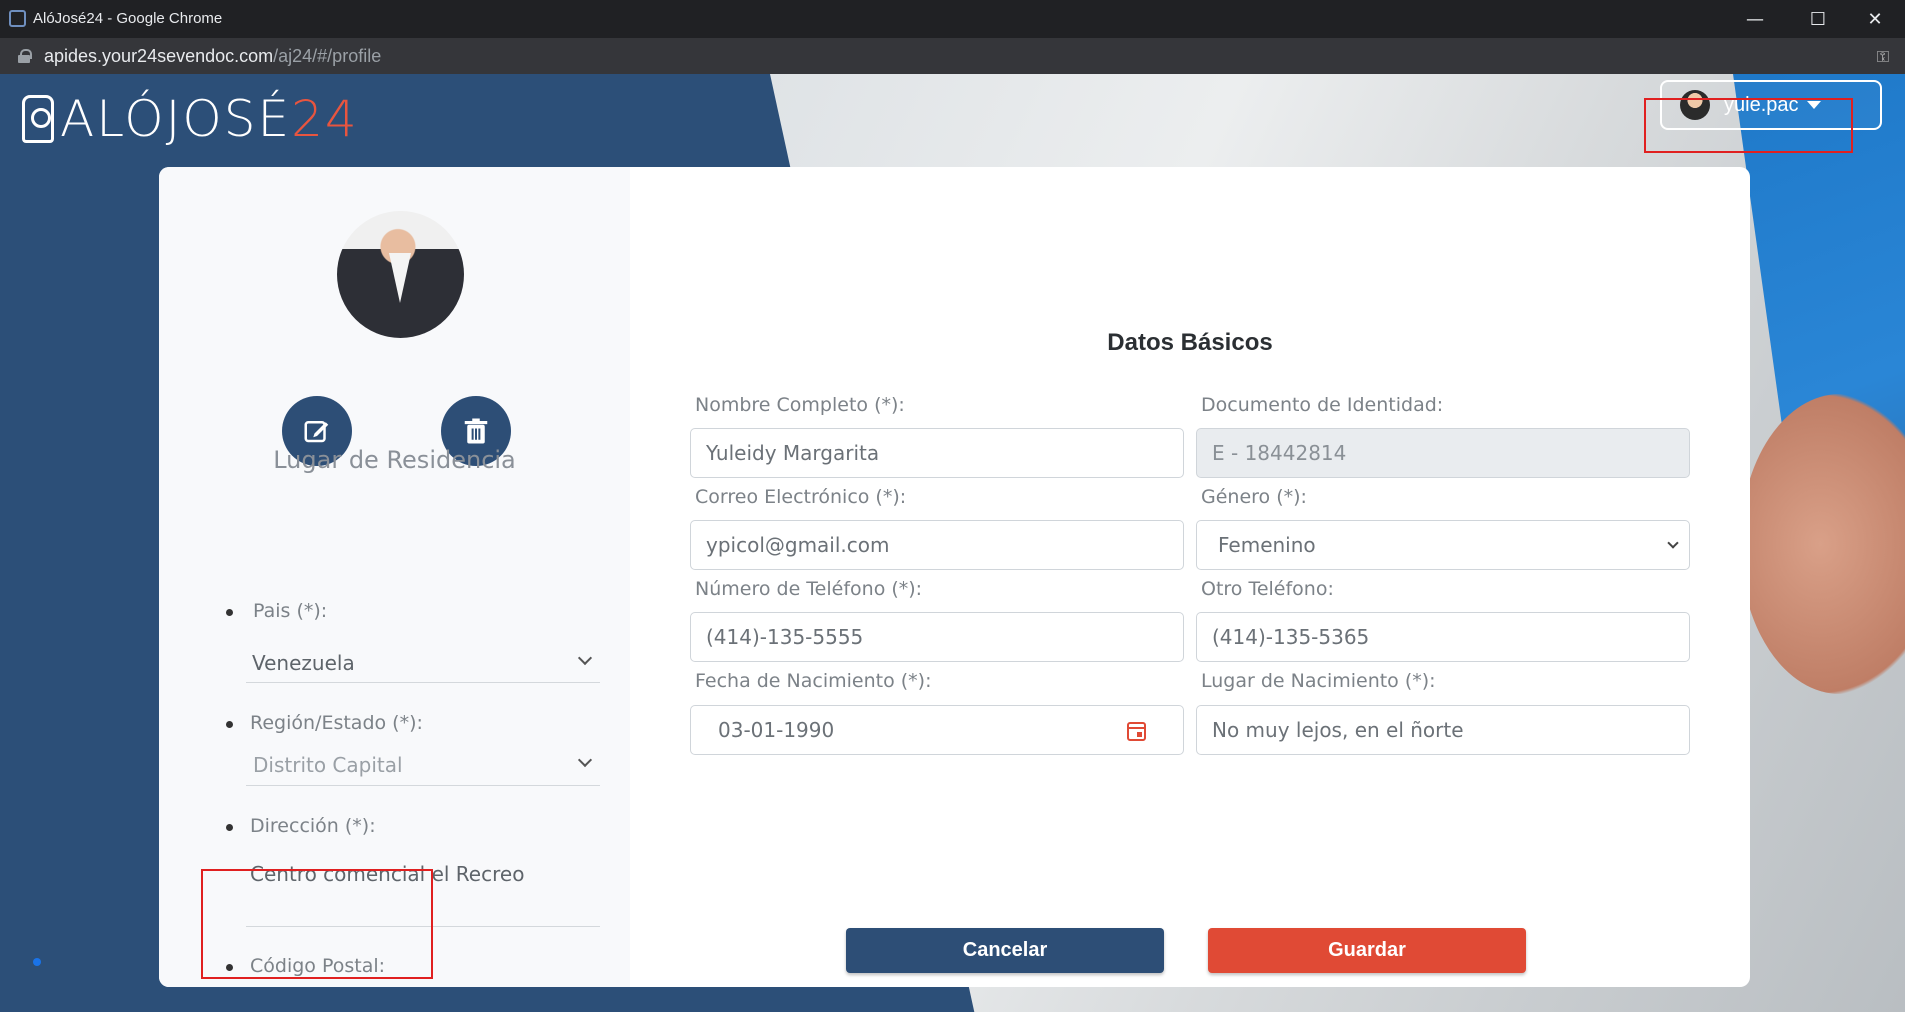  Describe the element at coordinates (325, 119) in the screenshot. I see `logo-text-number: 24` at that location.